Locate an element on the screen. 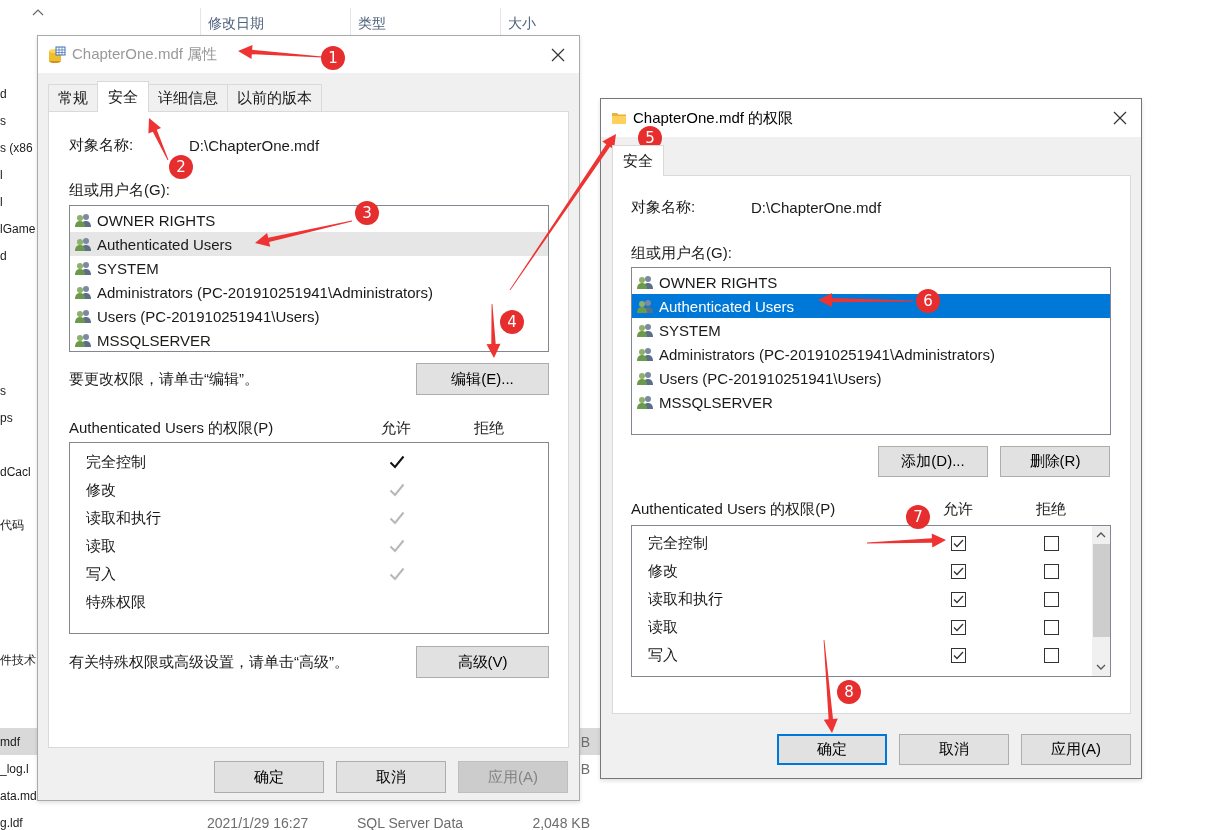  advanced-button: 高级(V) is located at coordinates (482, 662).